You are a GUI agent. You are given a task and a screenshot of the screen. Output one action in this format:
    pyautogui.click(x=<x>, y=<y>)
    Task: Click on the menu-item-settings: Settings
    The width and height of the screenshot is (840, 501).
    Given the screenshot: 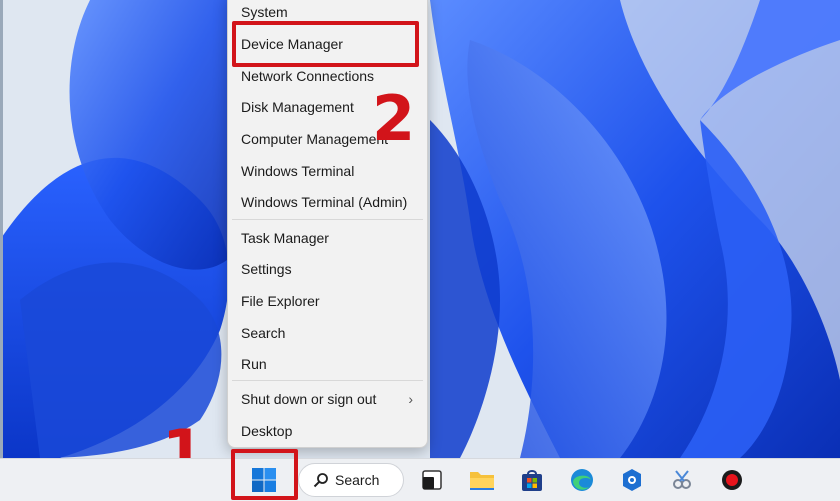 What is the action you would take?
    pyautogui.click(x=327, y=269)
    